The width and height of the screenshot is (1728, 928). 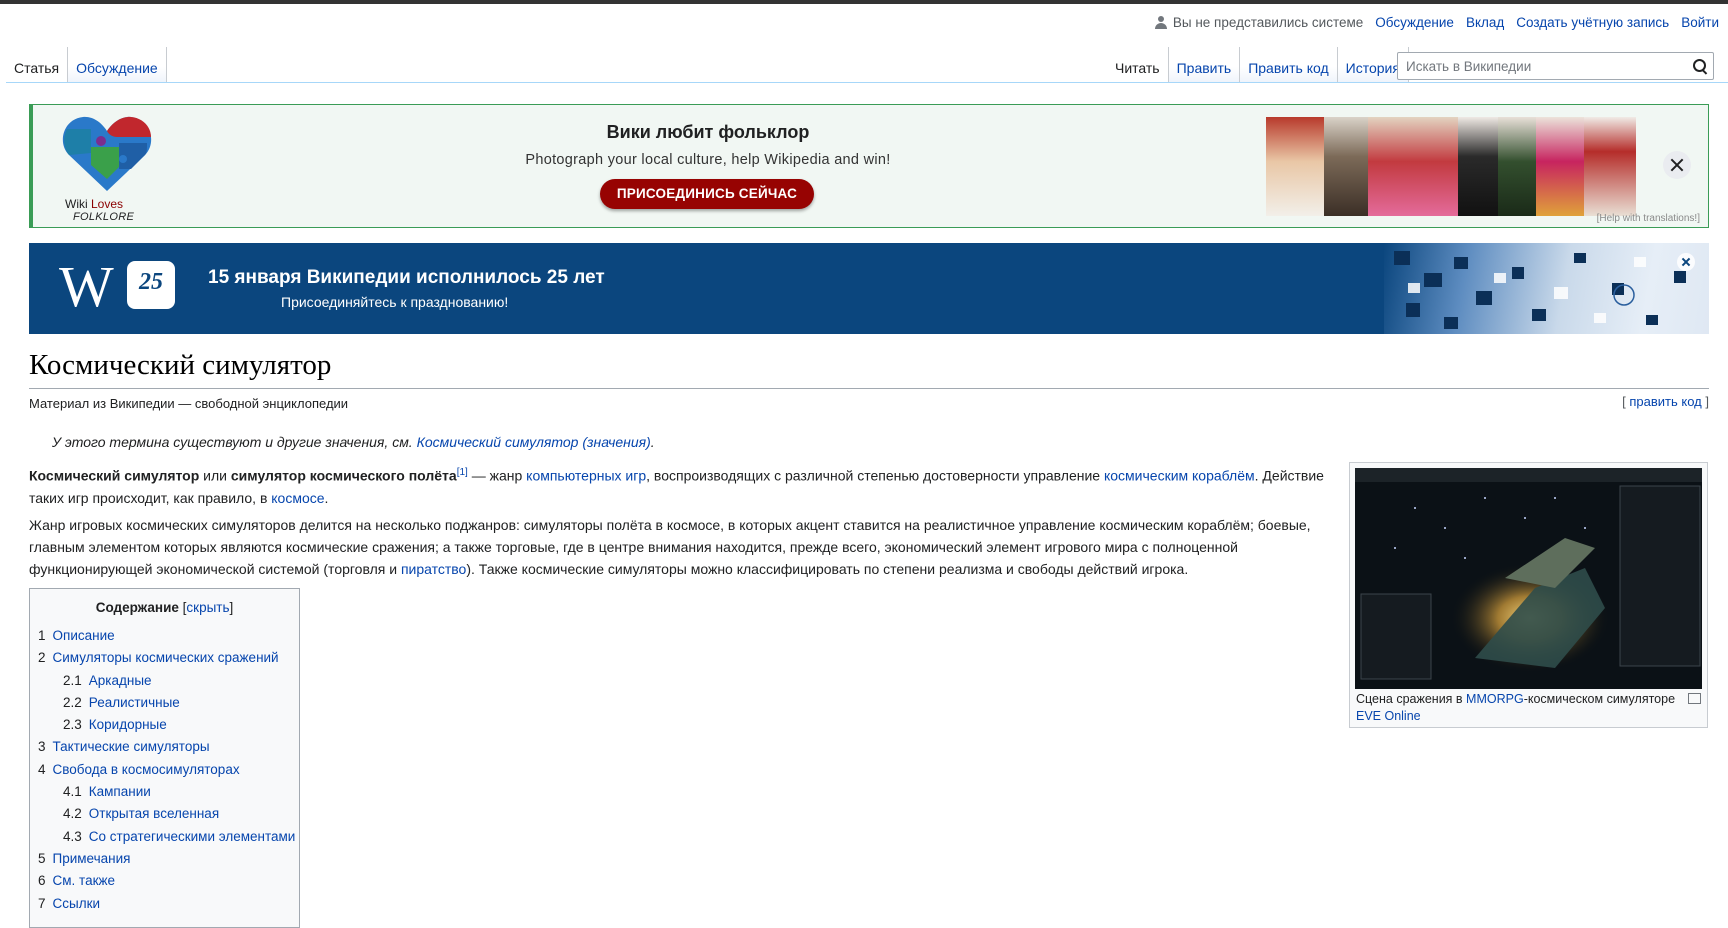 What do you see at coordinates (1694, 698) in the screenshot?
I see `enlarge-icon` at bounding box center [1694, 698].